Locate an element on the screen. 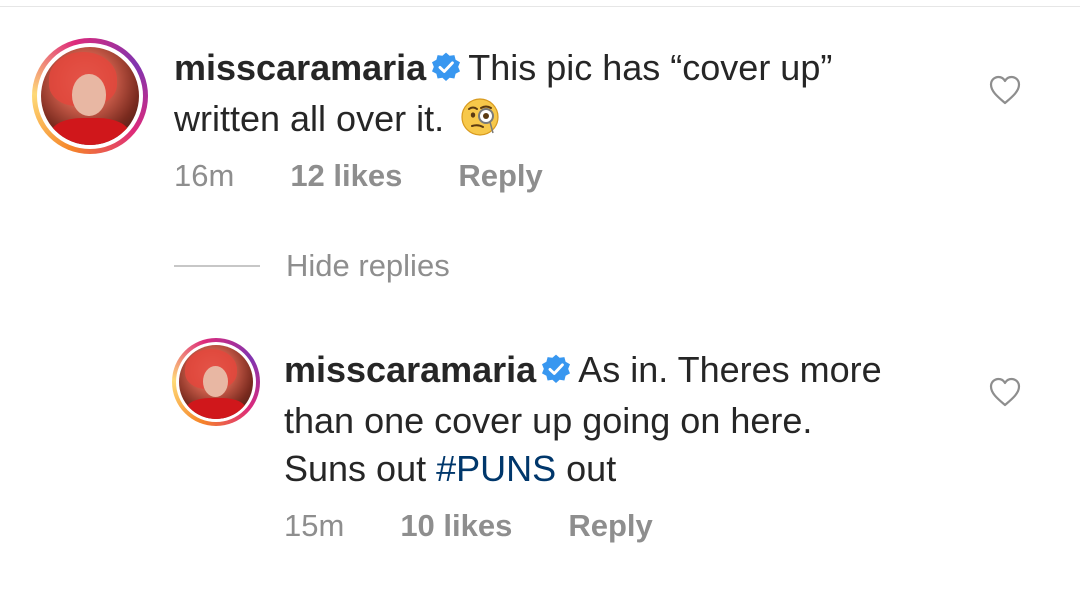 The width and height of the screenshot is (1080, 592). comment-text-line2: written all over it. is located at coordinates (309, 118).